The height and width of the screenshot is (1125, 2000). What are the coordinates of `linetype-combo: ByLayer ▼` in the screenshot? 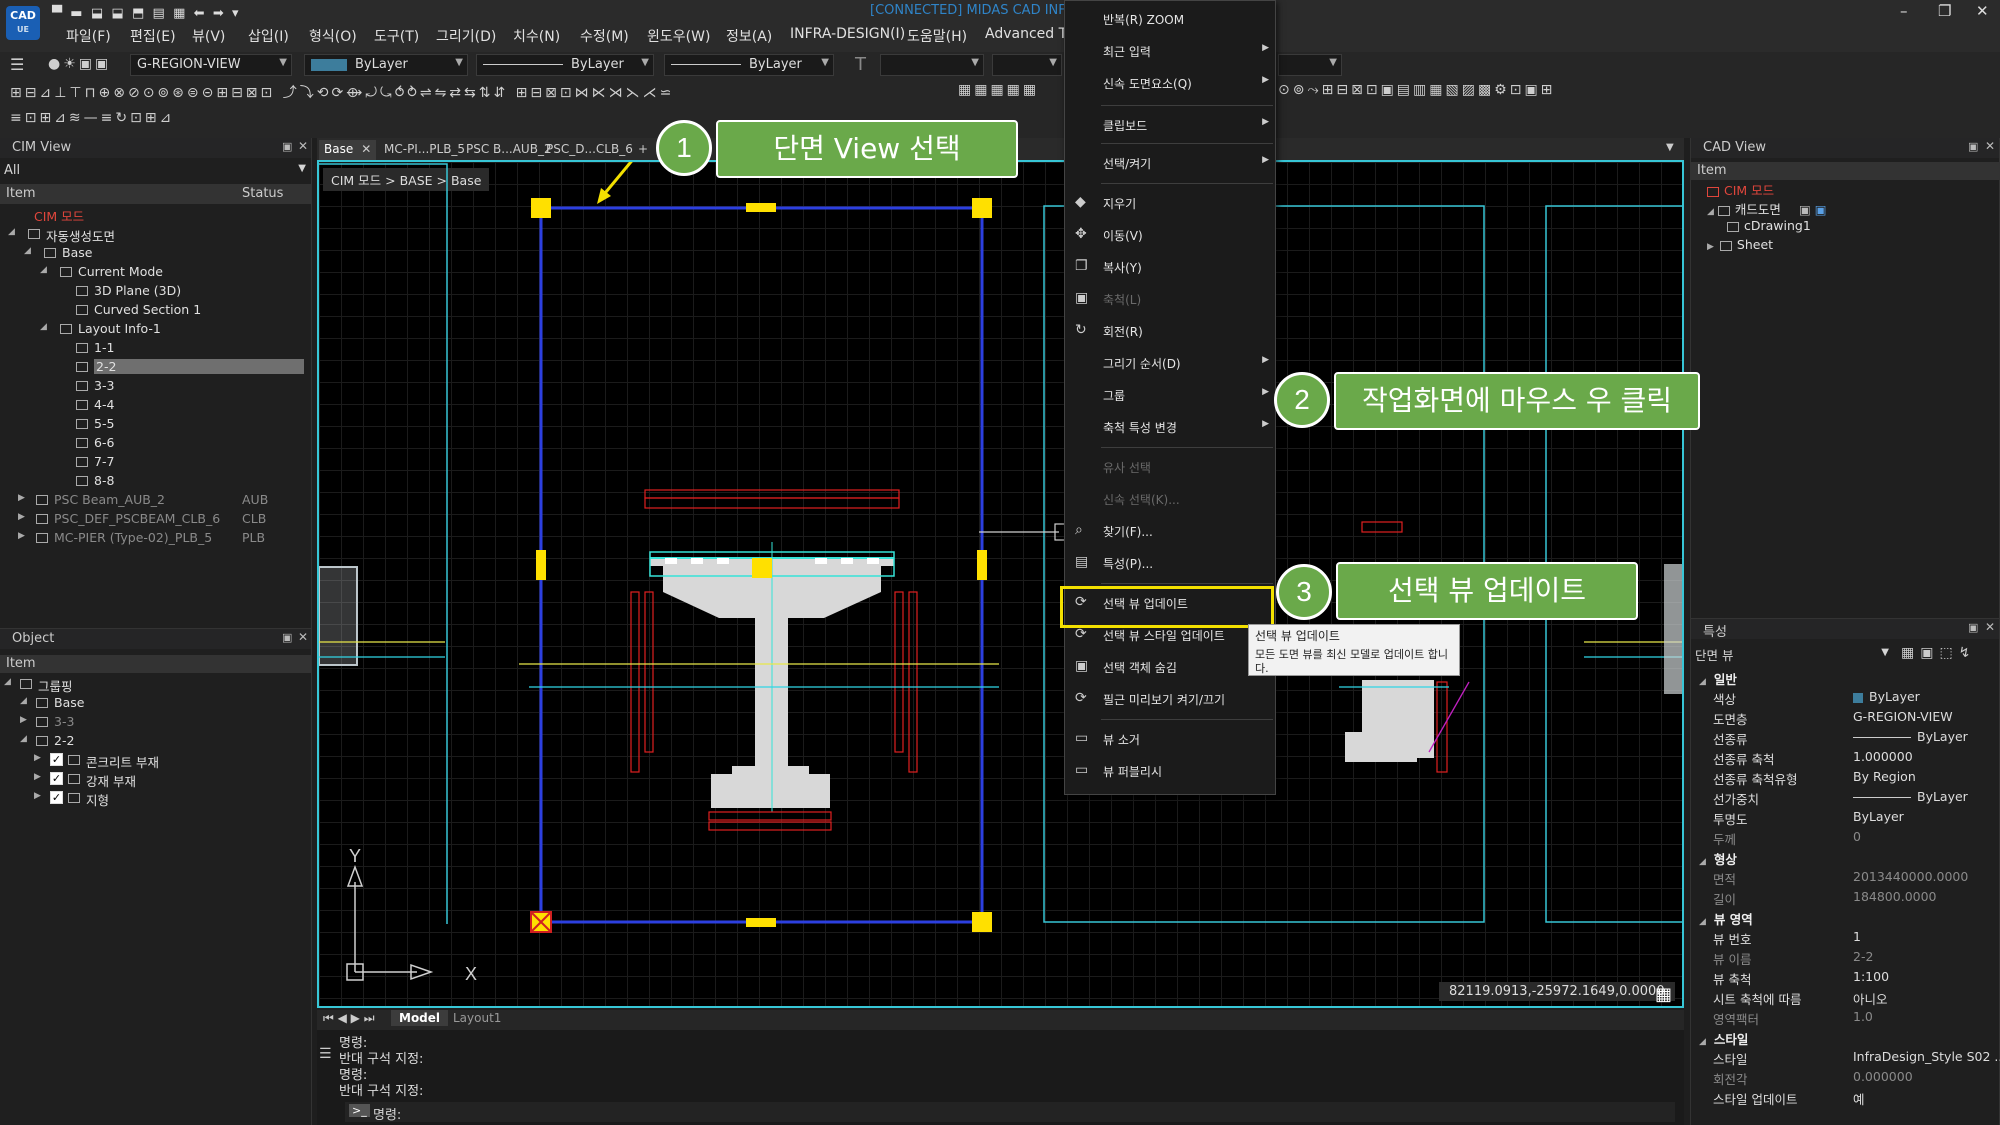 It's located at (565, 65).